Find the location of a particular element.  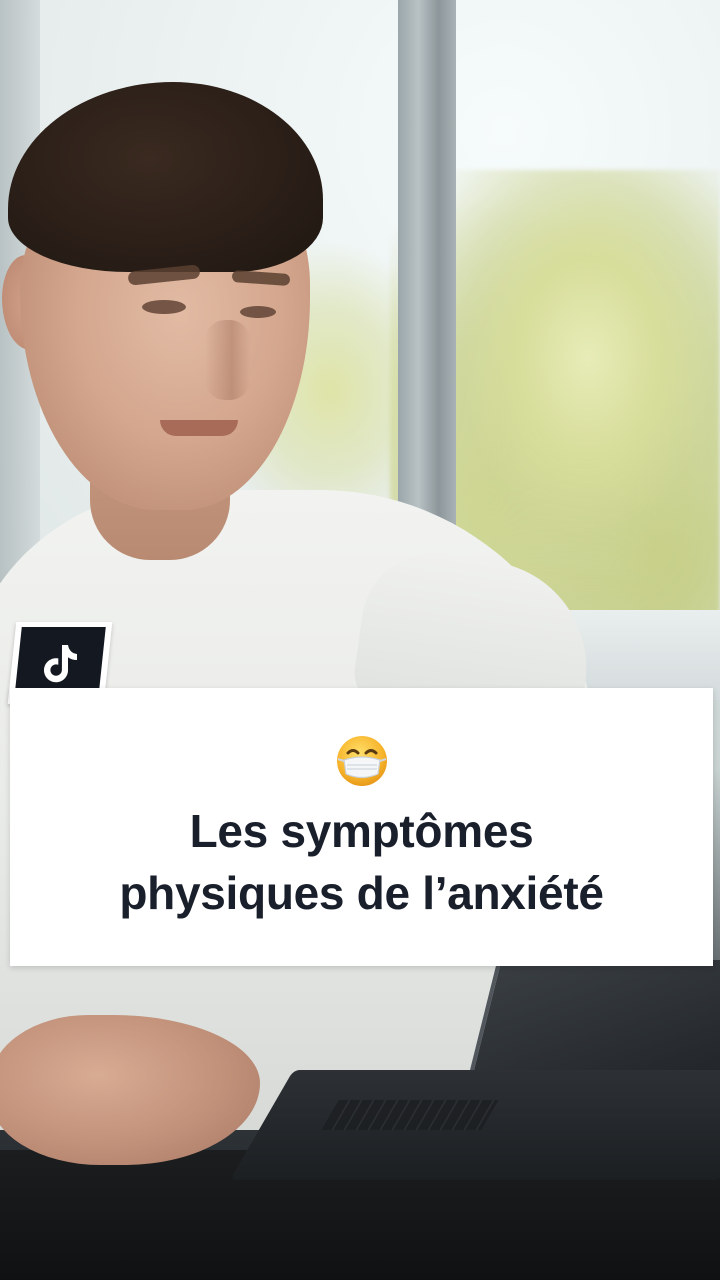

mask-face-icon is located at coordinates (361, 761).